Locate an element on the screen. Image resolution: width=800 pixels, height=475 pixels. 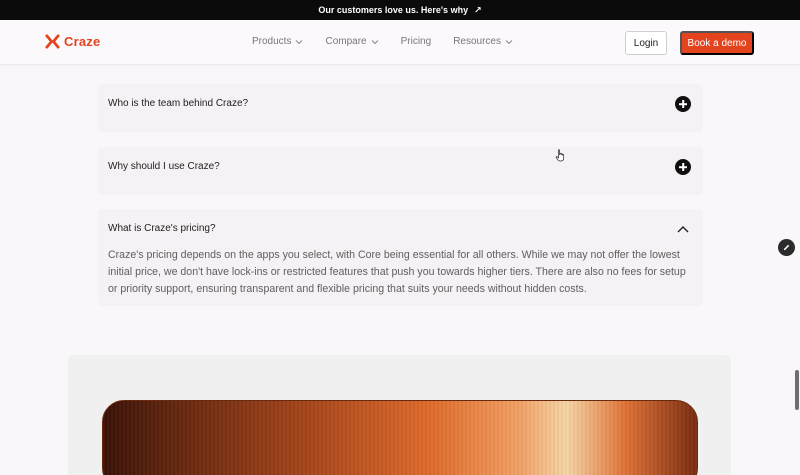
nav-item-compare: Compare is located at coordinates (351, 41).